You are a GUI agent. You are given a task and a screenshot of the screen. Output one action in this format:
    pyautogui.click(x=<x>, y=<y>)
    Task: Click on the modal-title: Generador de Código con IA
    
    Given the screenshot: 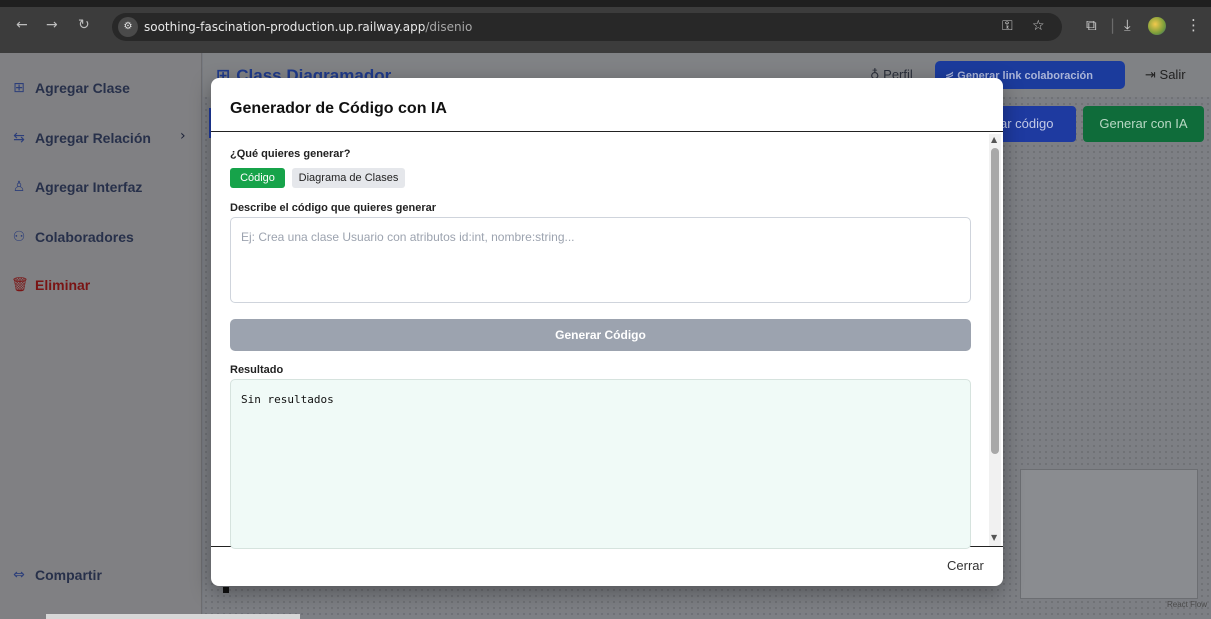 What is the action you would take?
    pyautogui.click(x=338, y=108)
    